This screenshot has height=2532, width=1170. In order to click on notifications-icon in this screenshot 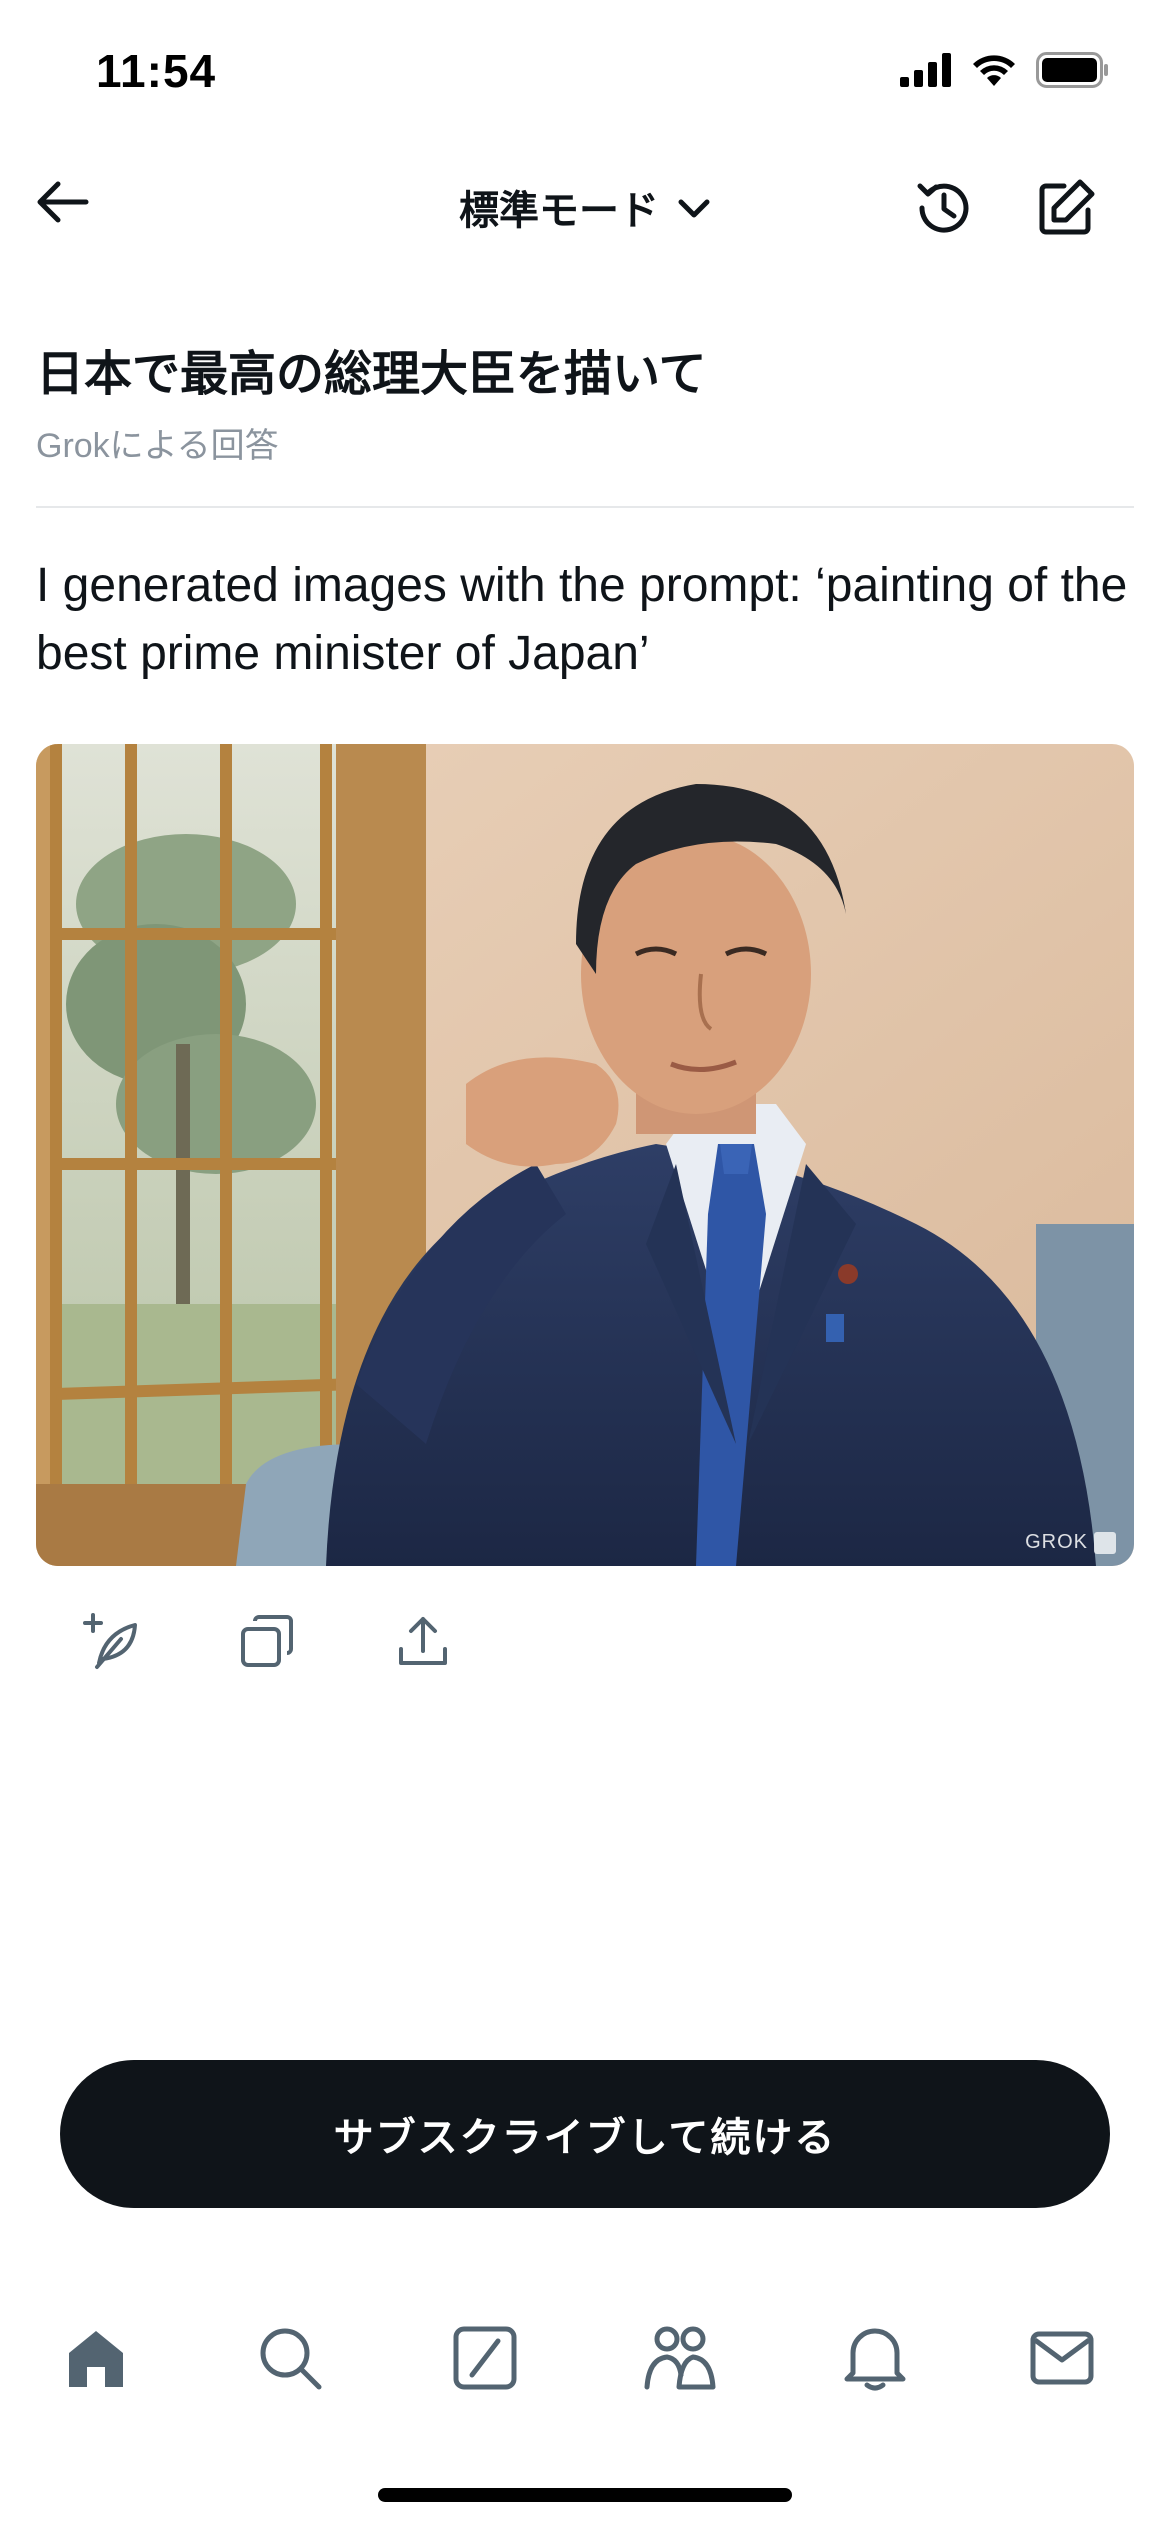, I will do `click(875, 2360)`.